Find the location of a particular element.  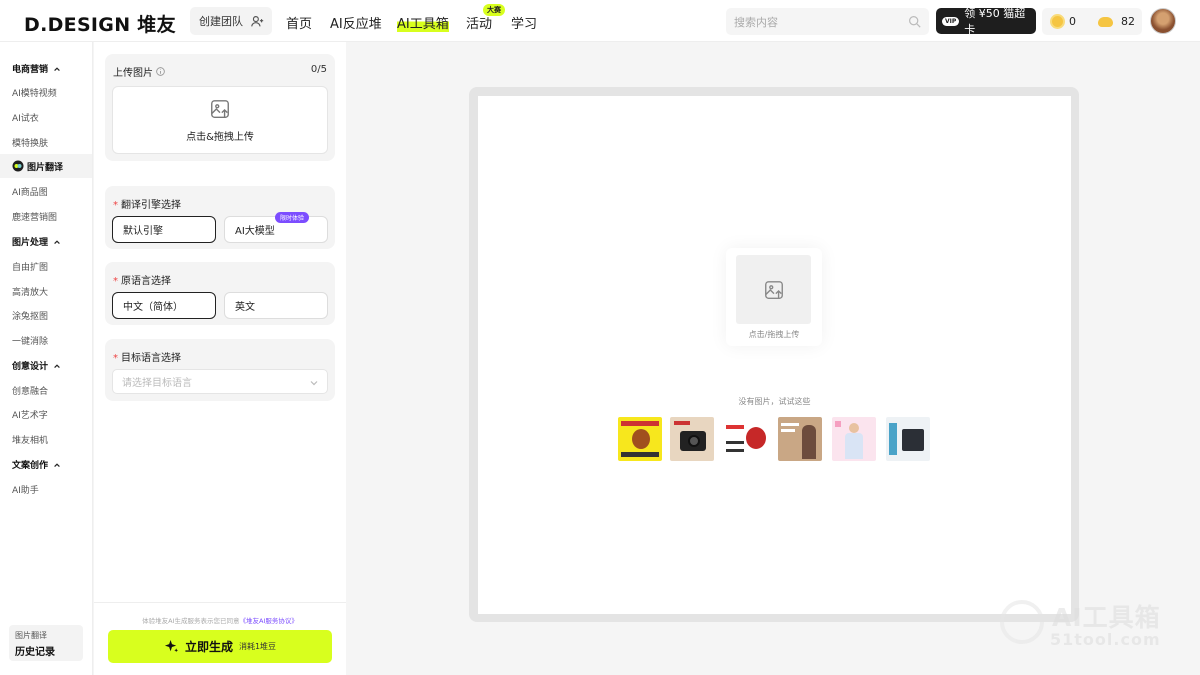

target-title: * 目标语言选择 is located at coordinates (147, 358).